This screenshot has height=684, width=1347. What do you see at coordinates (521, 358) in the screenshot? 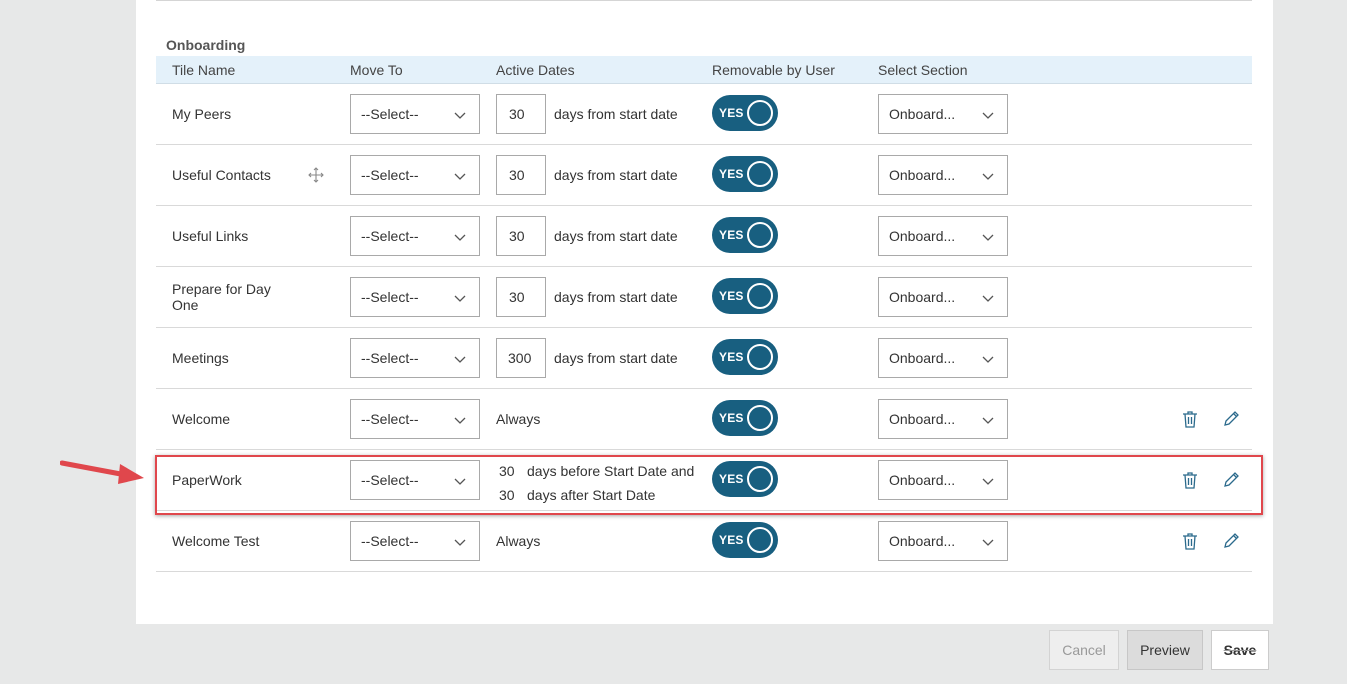
I see `days-input: 300` at bounding box center [521, 358].